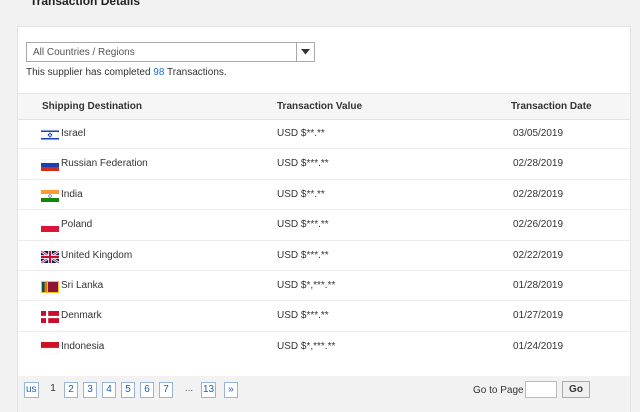  I want to click on sri-lanka-flag-icon, so click(50, 286).